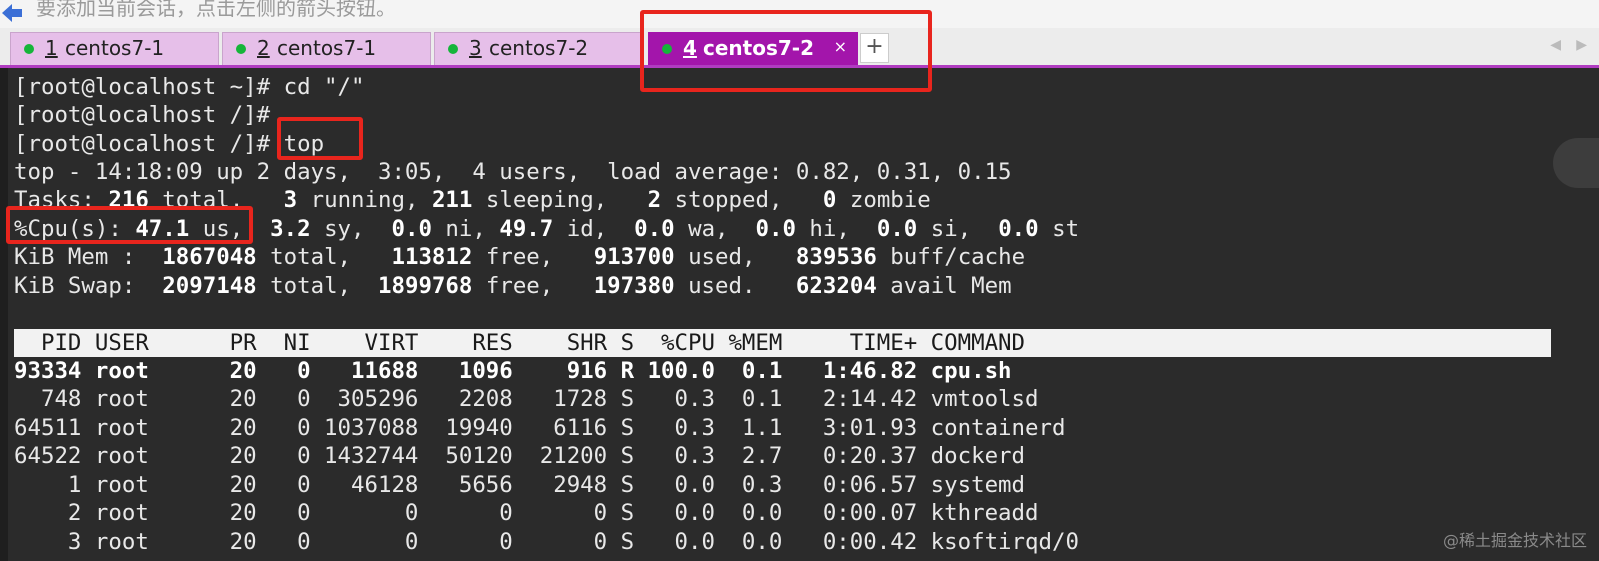 The width and height of the screenshot is (1599, 561). I want to click on tab-session-2: 2 centos7-1, so click(326, 48).